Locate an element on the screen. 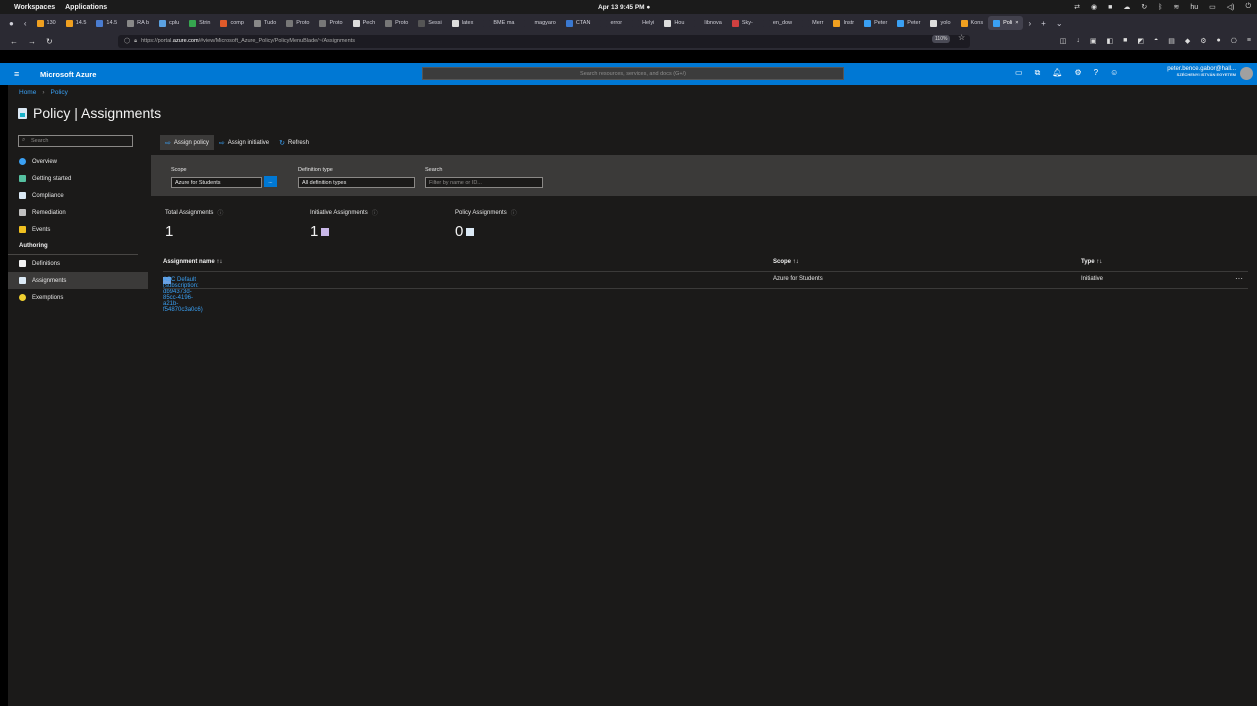  nav-item-exemptions: Exemptions is located at coordinates (78, 297).